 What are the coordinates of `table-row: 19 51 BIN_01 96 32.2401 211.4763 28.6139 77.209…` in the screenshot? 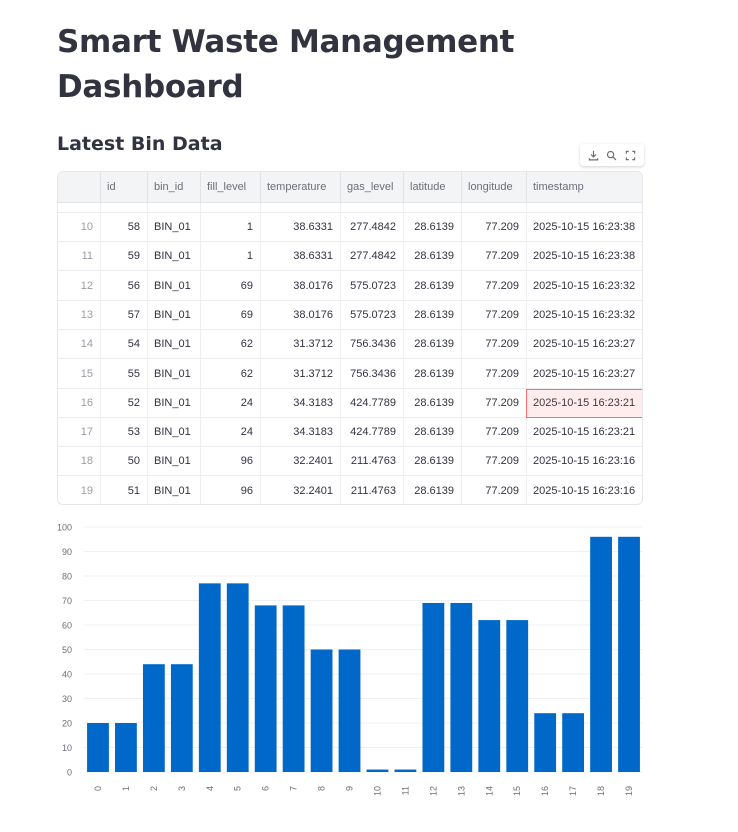 It's located at (350, 490).